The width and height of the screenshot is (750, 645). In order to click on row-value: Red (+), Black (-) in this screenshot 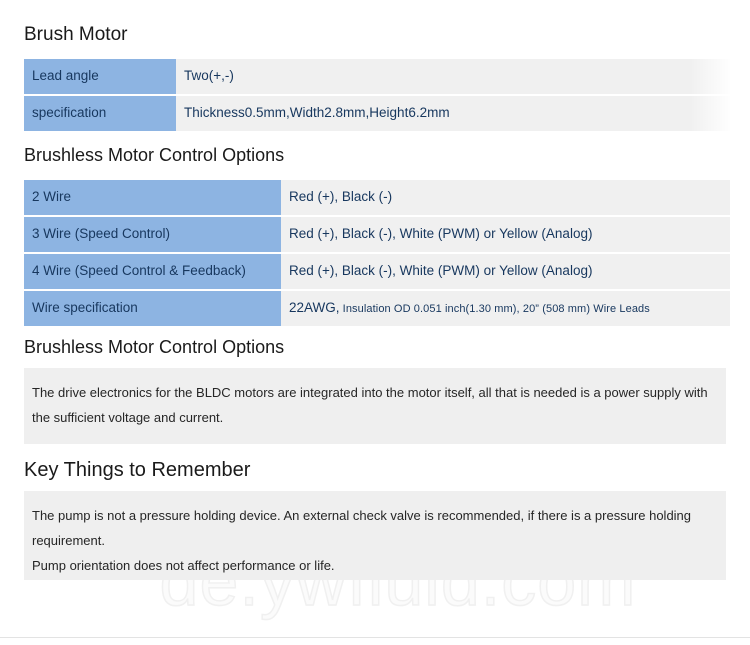, I will do `click(505, 197)`.